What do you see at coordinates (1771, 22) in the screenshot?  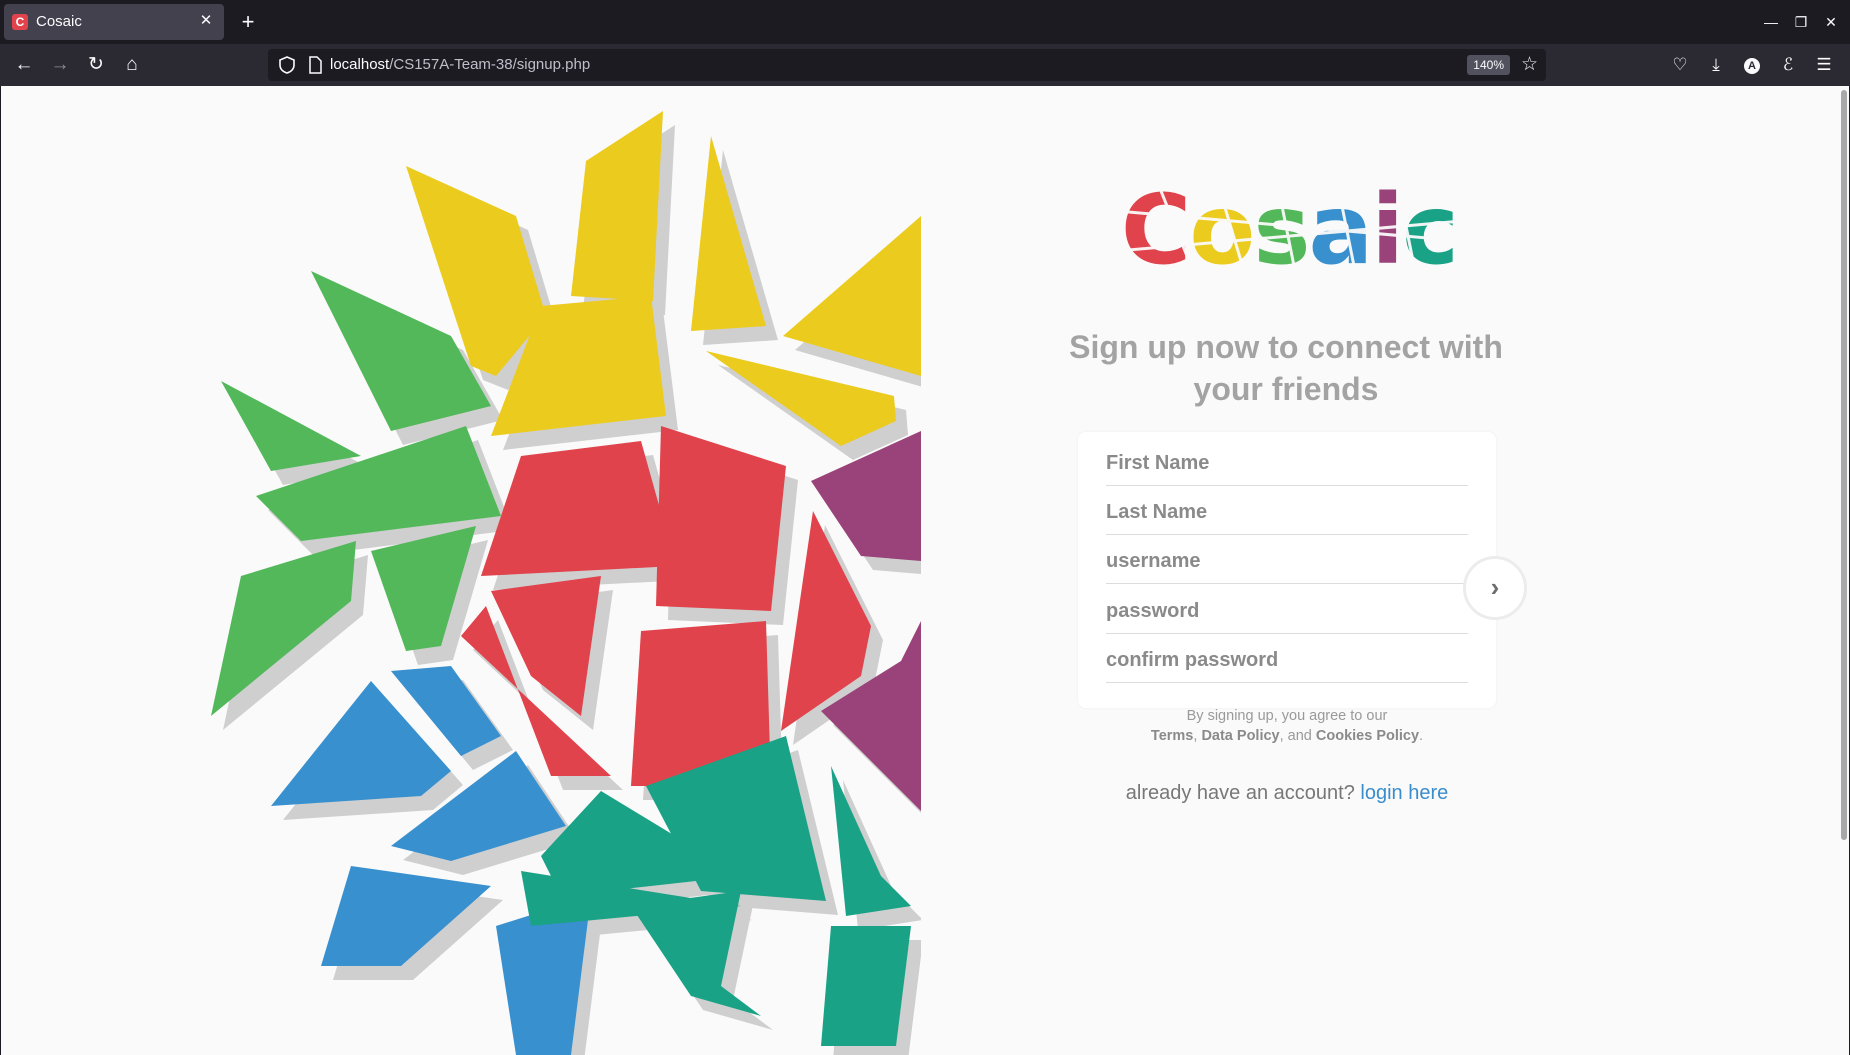 I see `minimize-icon: —` at bounding box center [1771, 22].